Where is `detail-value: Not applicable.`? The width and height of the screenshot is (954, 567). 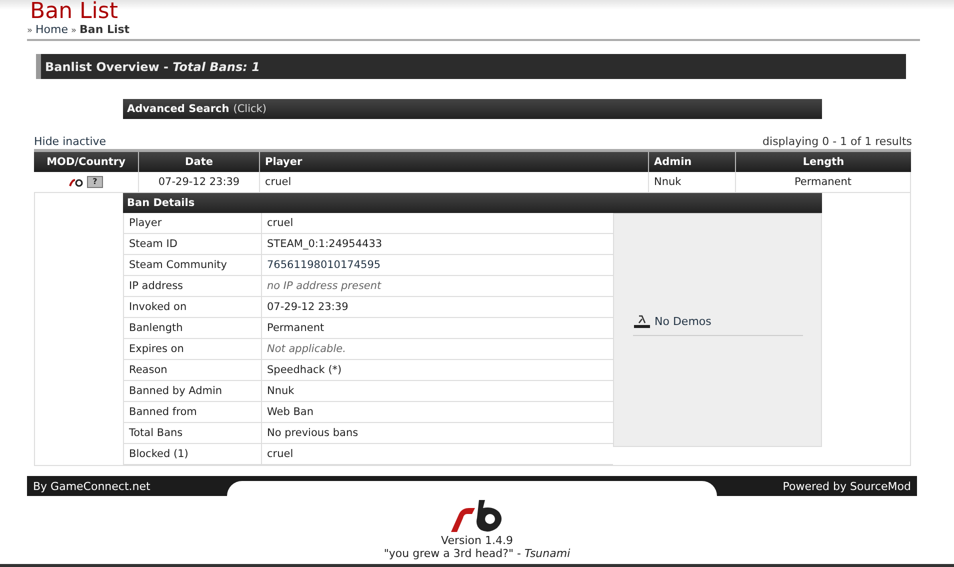 detail-value: Not applicable. is located at coordinates (306, 349).